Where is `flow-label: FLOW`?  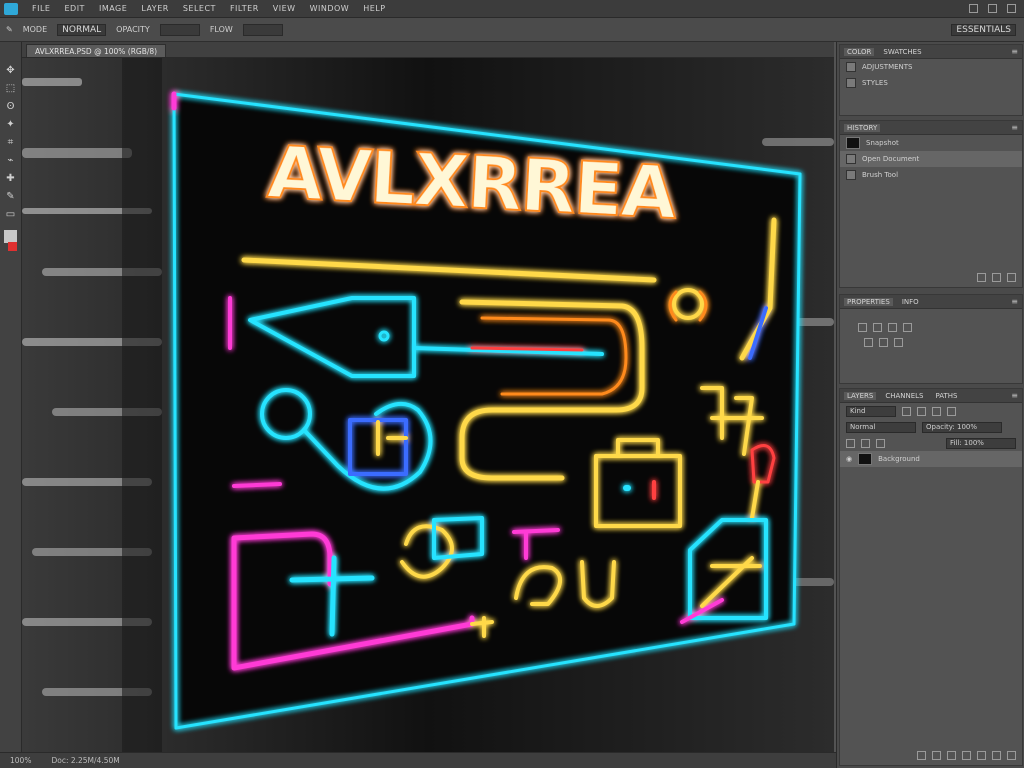
flow-label: FLOW is located at coordinates (221, 29).